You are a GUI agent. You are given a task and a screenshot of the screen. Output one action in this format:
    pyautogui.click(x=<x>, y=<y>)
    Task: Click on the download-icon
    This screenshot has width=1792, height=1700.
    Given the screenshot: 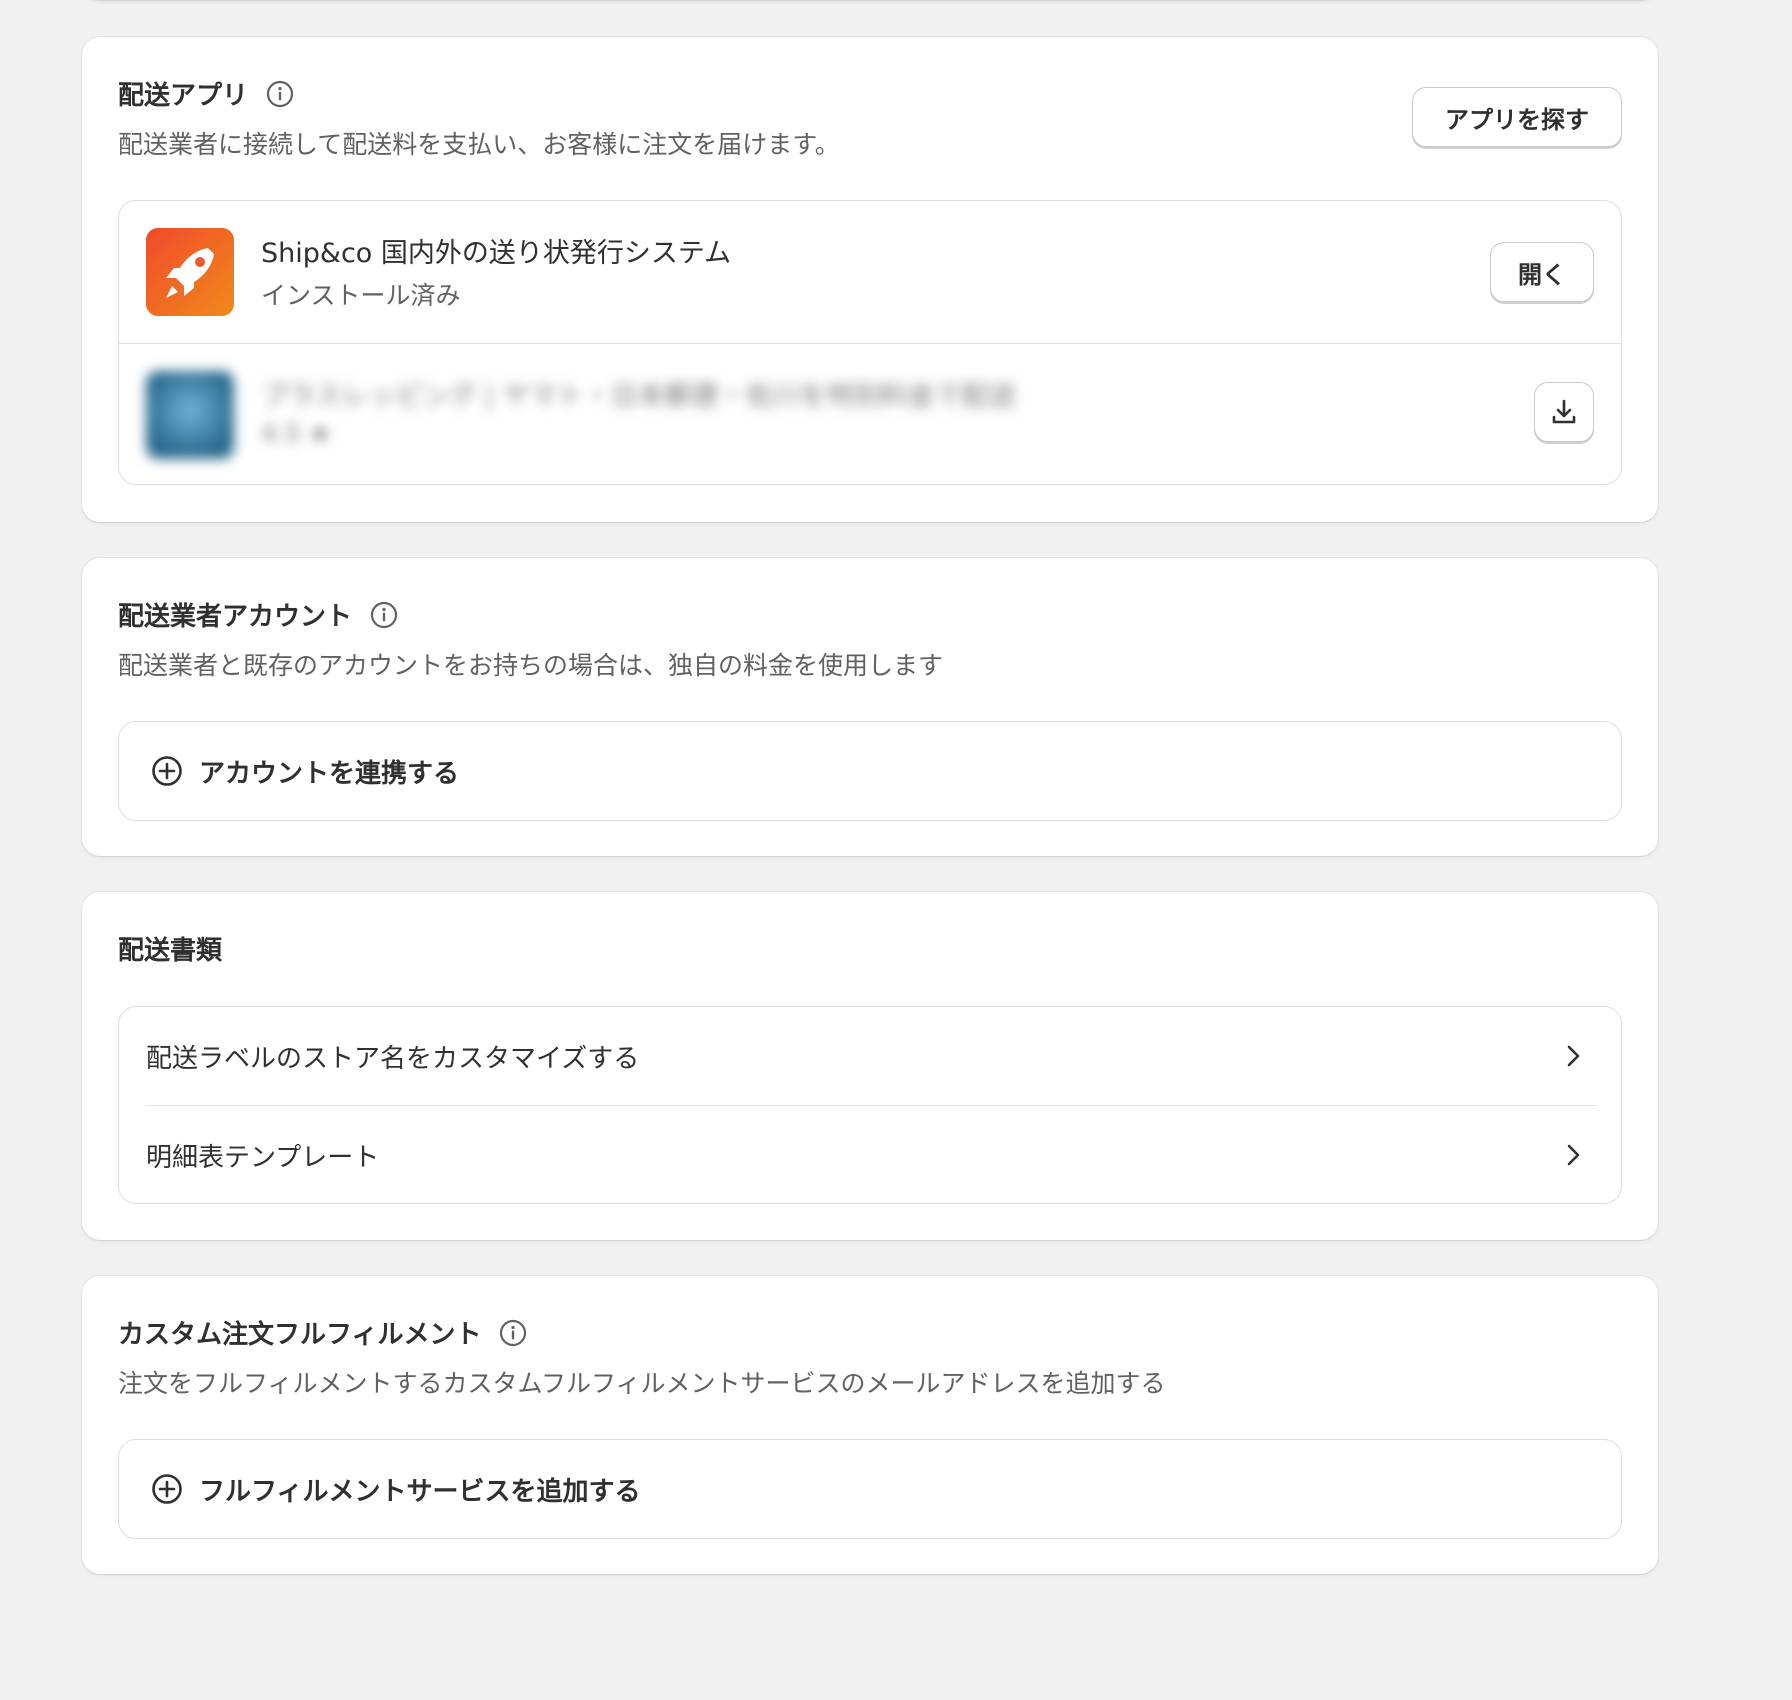 What is the action you would take?
    pyautogui.click(x=1564, y=411)
    